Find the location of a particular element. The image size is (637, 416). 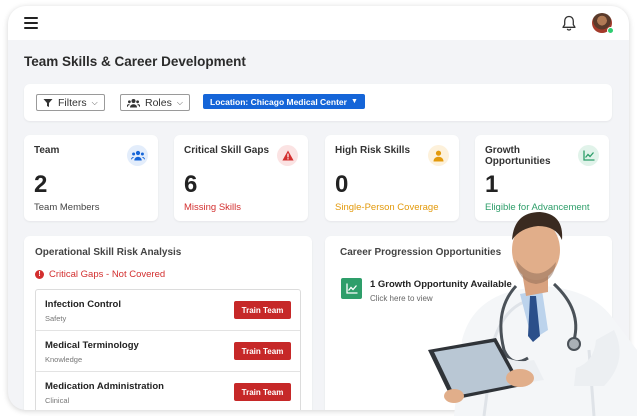

stat-card-critical-gaps: Critical Skill Gaps 6 Missing Skills is located at coordinates (241, 178).